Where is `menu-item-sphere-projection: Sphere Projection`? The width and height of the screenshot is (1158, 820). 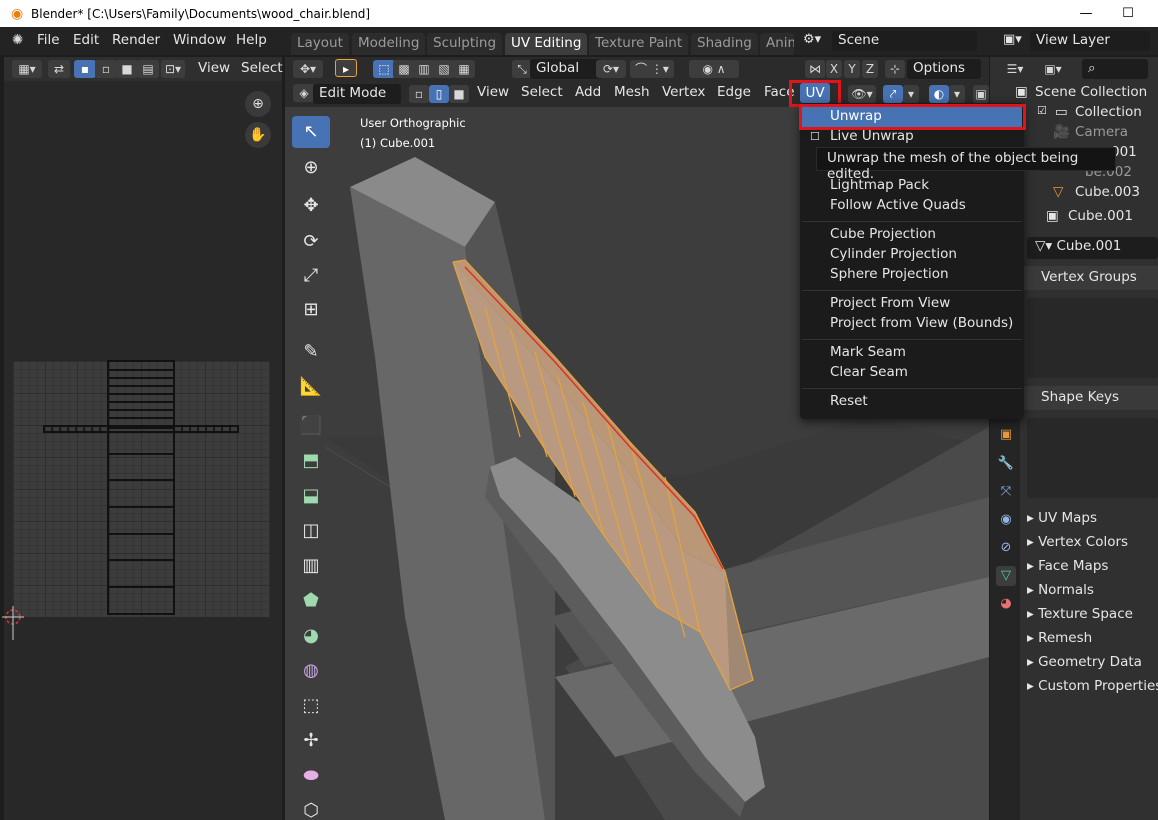
menu-item-sphere-projection: Sphere Projection is located at coordinates (889, 274).